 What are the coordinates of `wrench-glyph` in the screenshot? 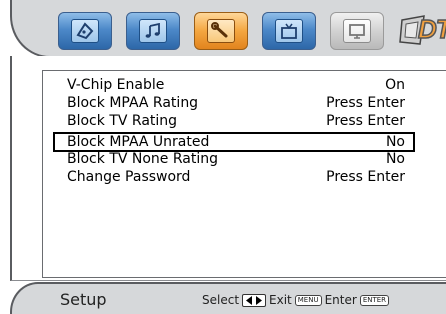 It's located at (219, 30).